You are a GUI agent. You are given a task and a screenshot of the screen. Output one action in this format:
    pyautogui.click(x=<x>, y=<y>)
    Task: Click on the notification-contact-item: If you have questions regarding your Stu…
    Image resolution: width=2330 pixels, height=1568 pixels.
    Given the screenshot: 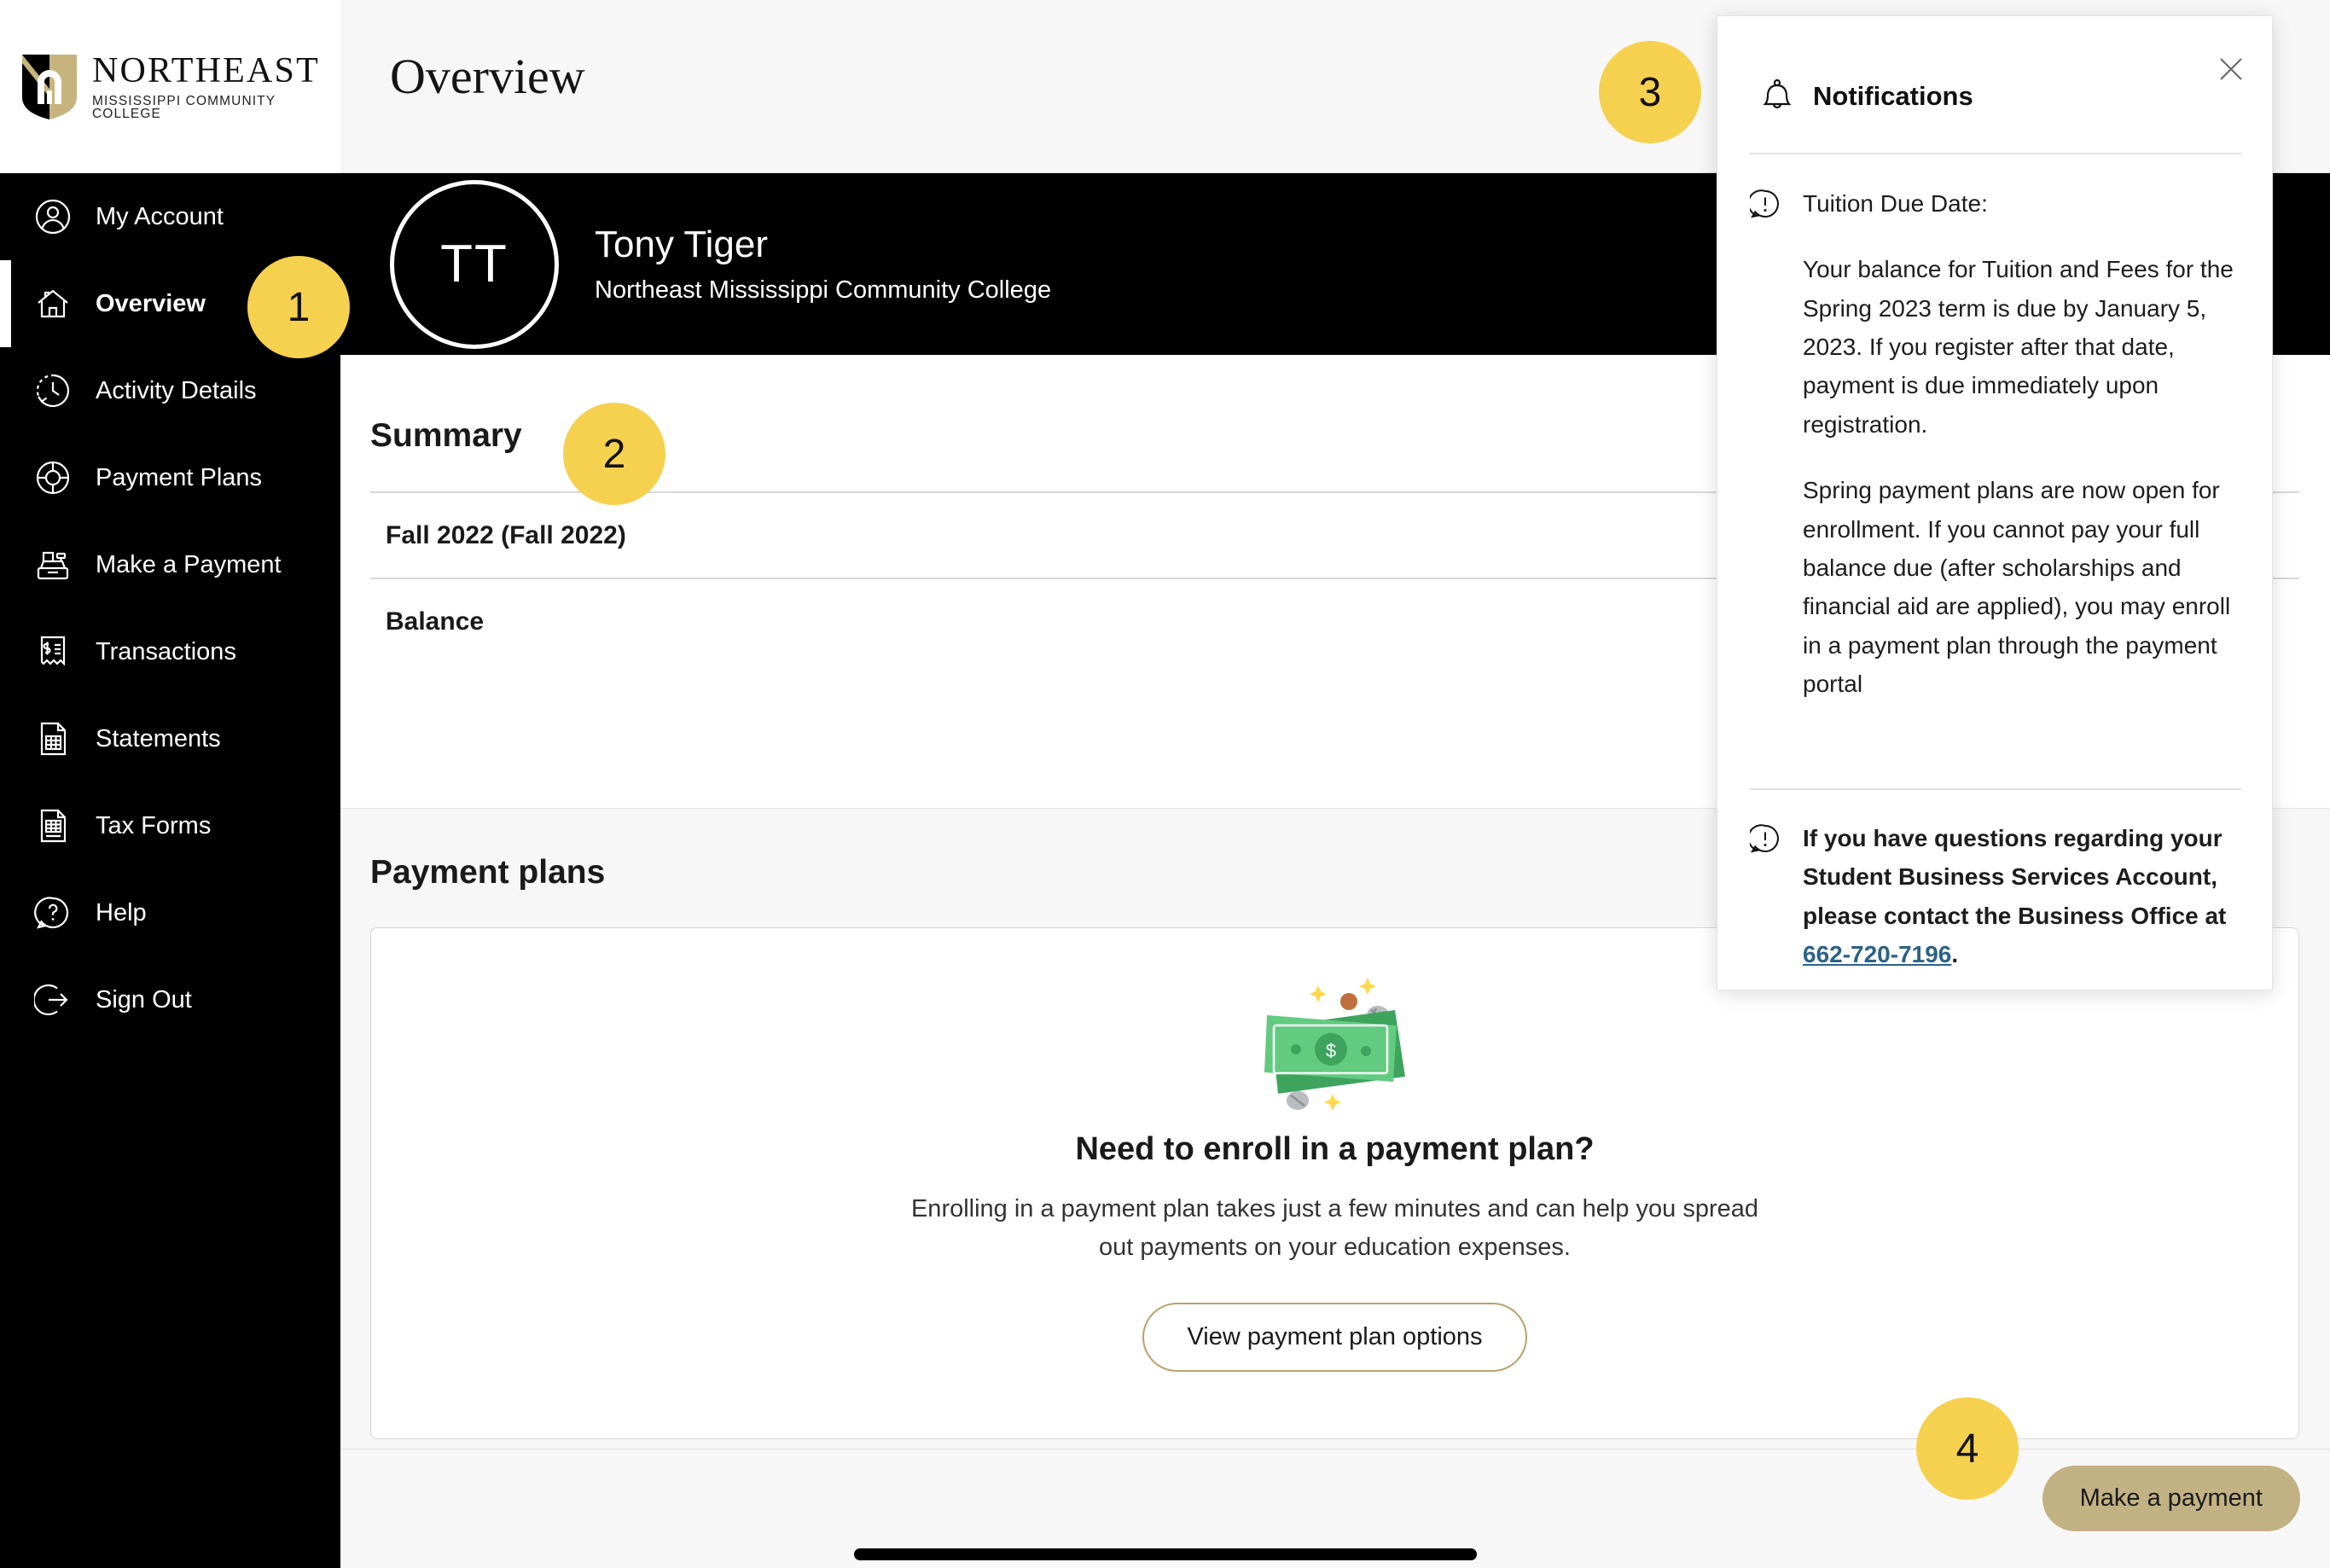 What is the action you would take?
    pyautogui.click(x=2001, y=896)
    